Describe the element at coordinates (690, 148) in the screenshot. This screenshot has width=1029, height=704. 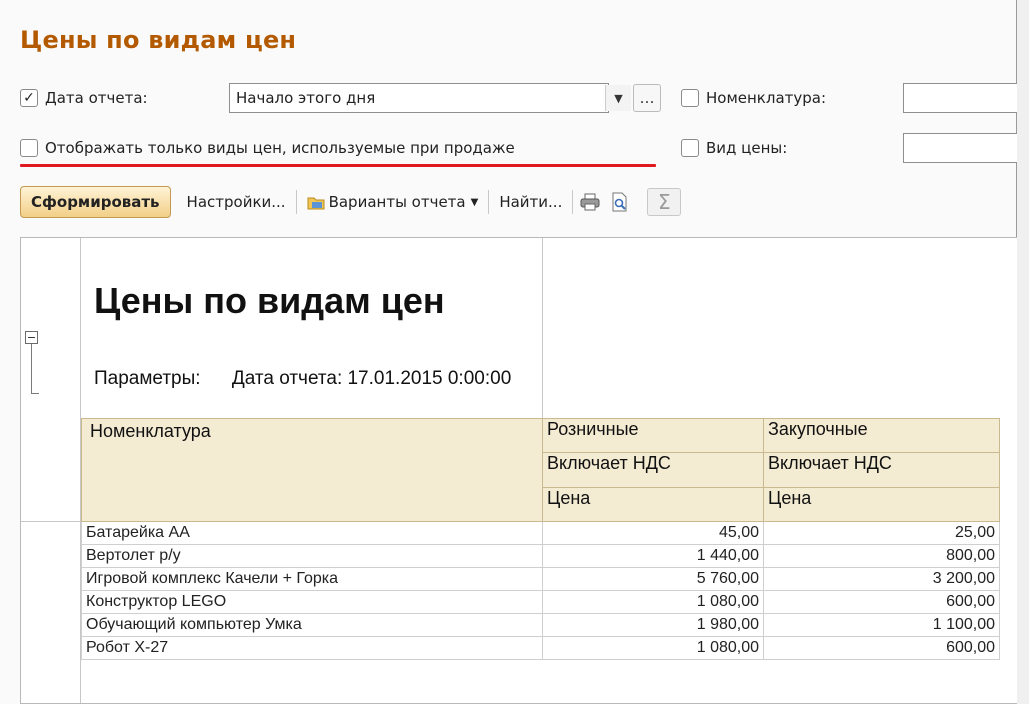
I see `price-type-checkbox` at that location.